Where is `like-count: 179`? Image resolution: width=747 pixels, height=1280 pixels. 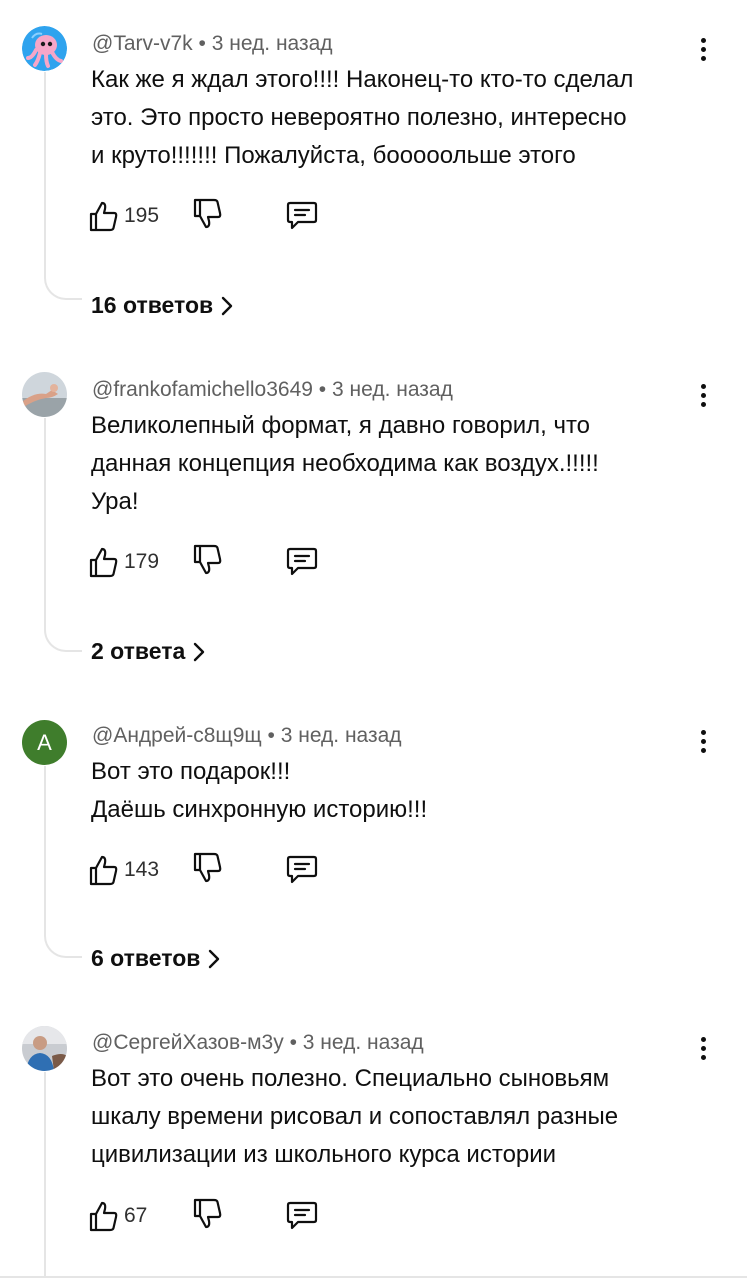
like-count: 179 is located at coordinates (142, 561).